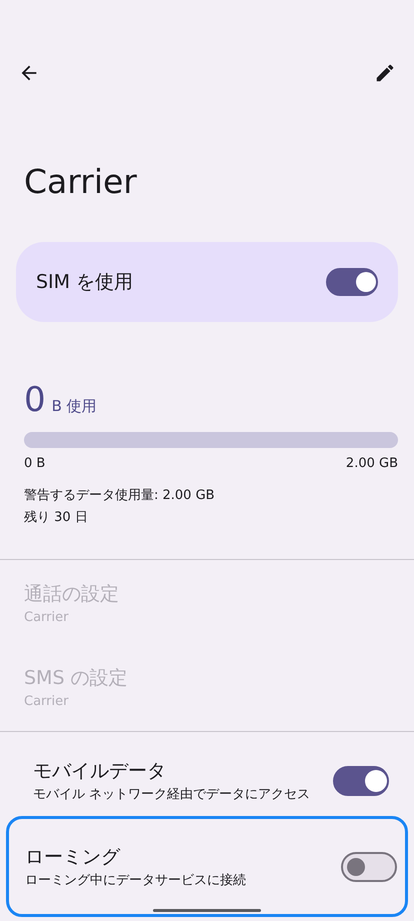 This screenshot has width=414, height=921. I want to click on usage-amount: 0, so click(35, 400).